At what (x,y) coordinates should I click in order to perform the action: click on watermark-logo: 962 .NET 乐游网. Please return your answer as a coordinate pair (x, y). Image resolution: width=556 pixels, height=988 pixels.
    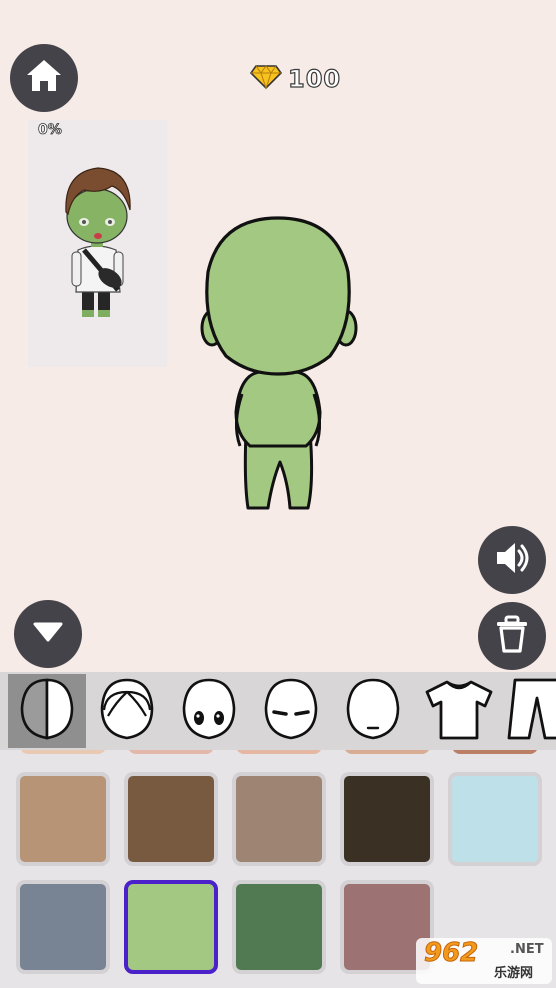
    Looking at the image, I should click on (484, 961).